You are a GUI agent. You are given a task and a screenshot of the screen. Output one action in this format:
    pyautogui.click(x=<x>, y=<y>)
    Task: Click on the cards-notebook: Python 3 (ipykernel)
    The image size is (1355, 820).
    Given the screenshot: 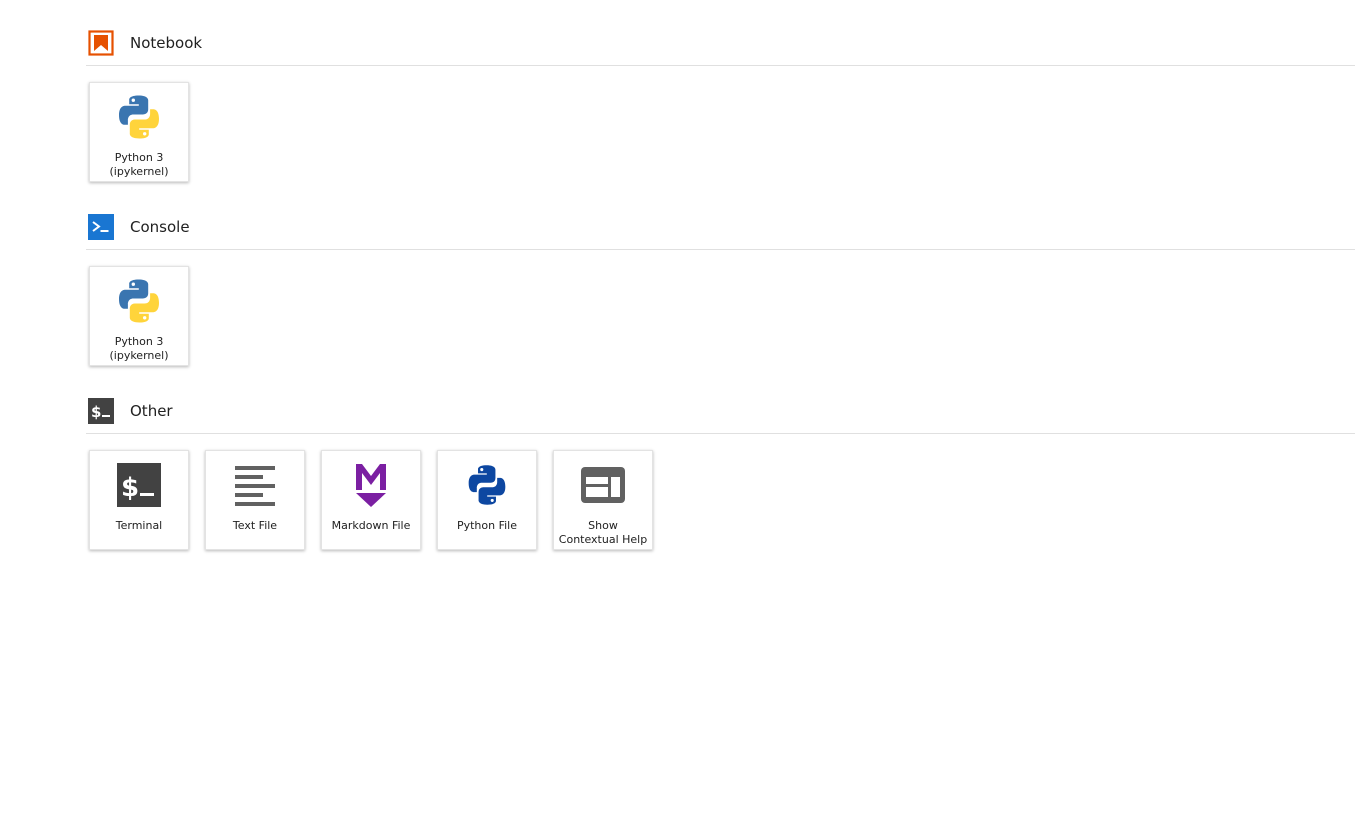 What is the action you would take?
    pyautogui.click(x=720, y=125)
    